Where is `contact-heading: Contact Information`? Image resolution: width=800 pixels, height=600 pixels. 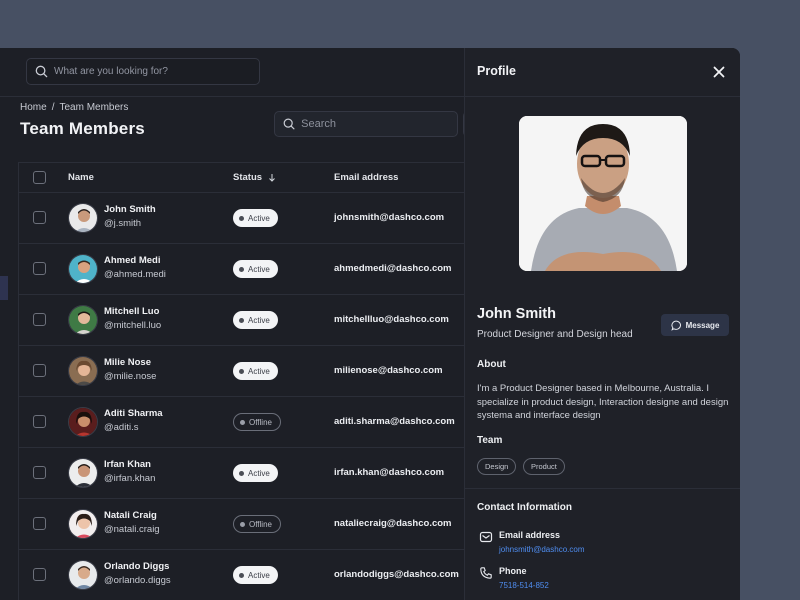
contact-heading: Contact Information is located at coordinates (524, 507).